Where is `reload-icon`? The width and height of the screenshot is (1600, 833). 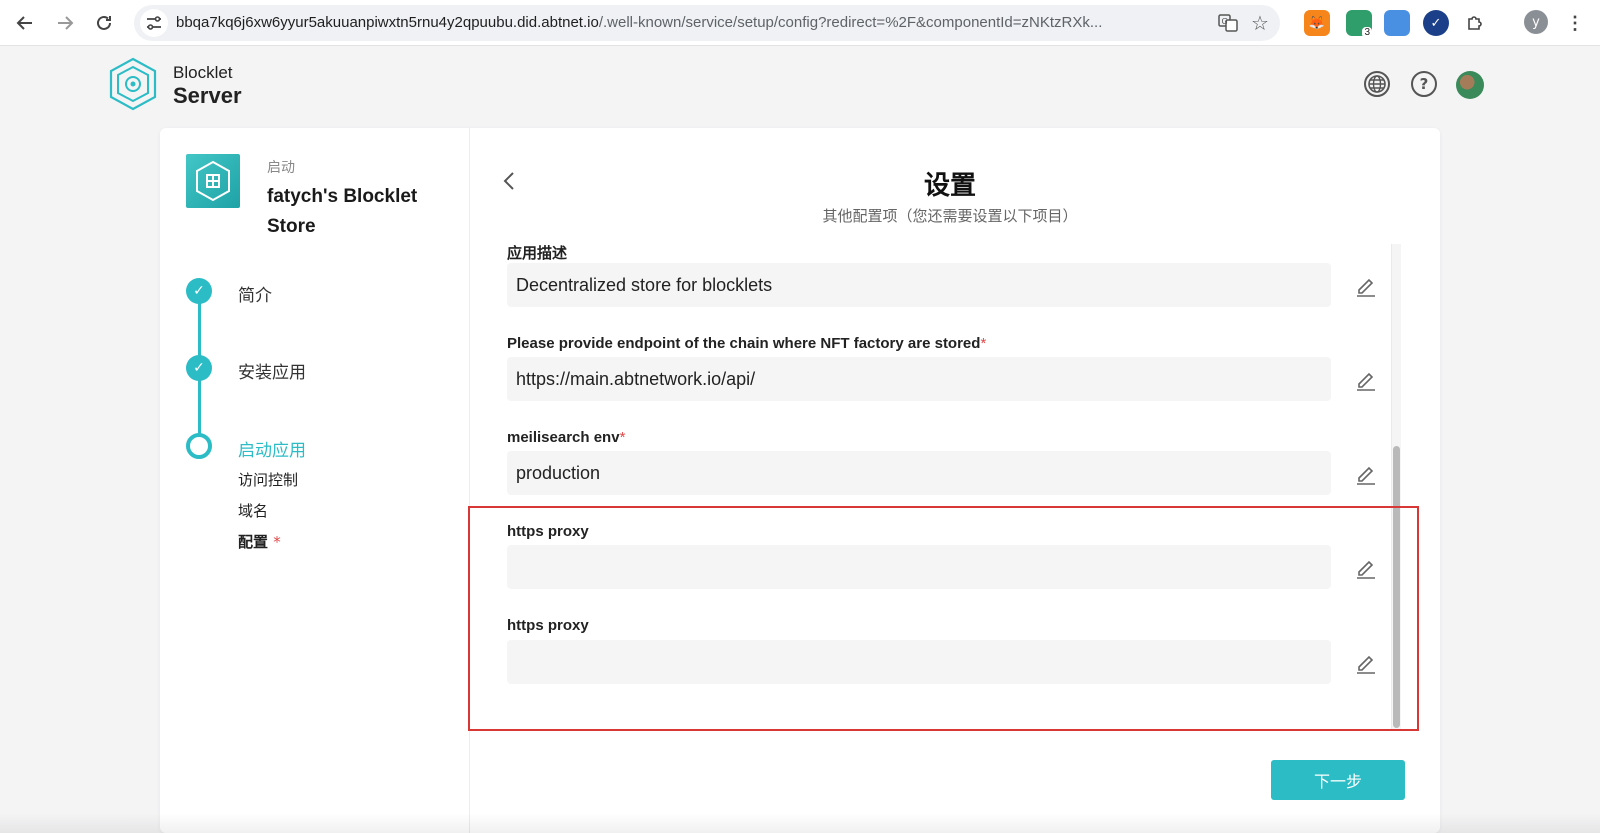 reload-icon is located at coordinates (104, 23).